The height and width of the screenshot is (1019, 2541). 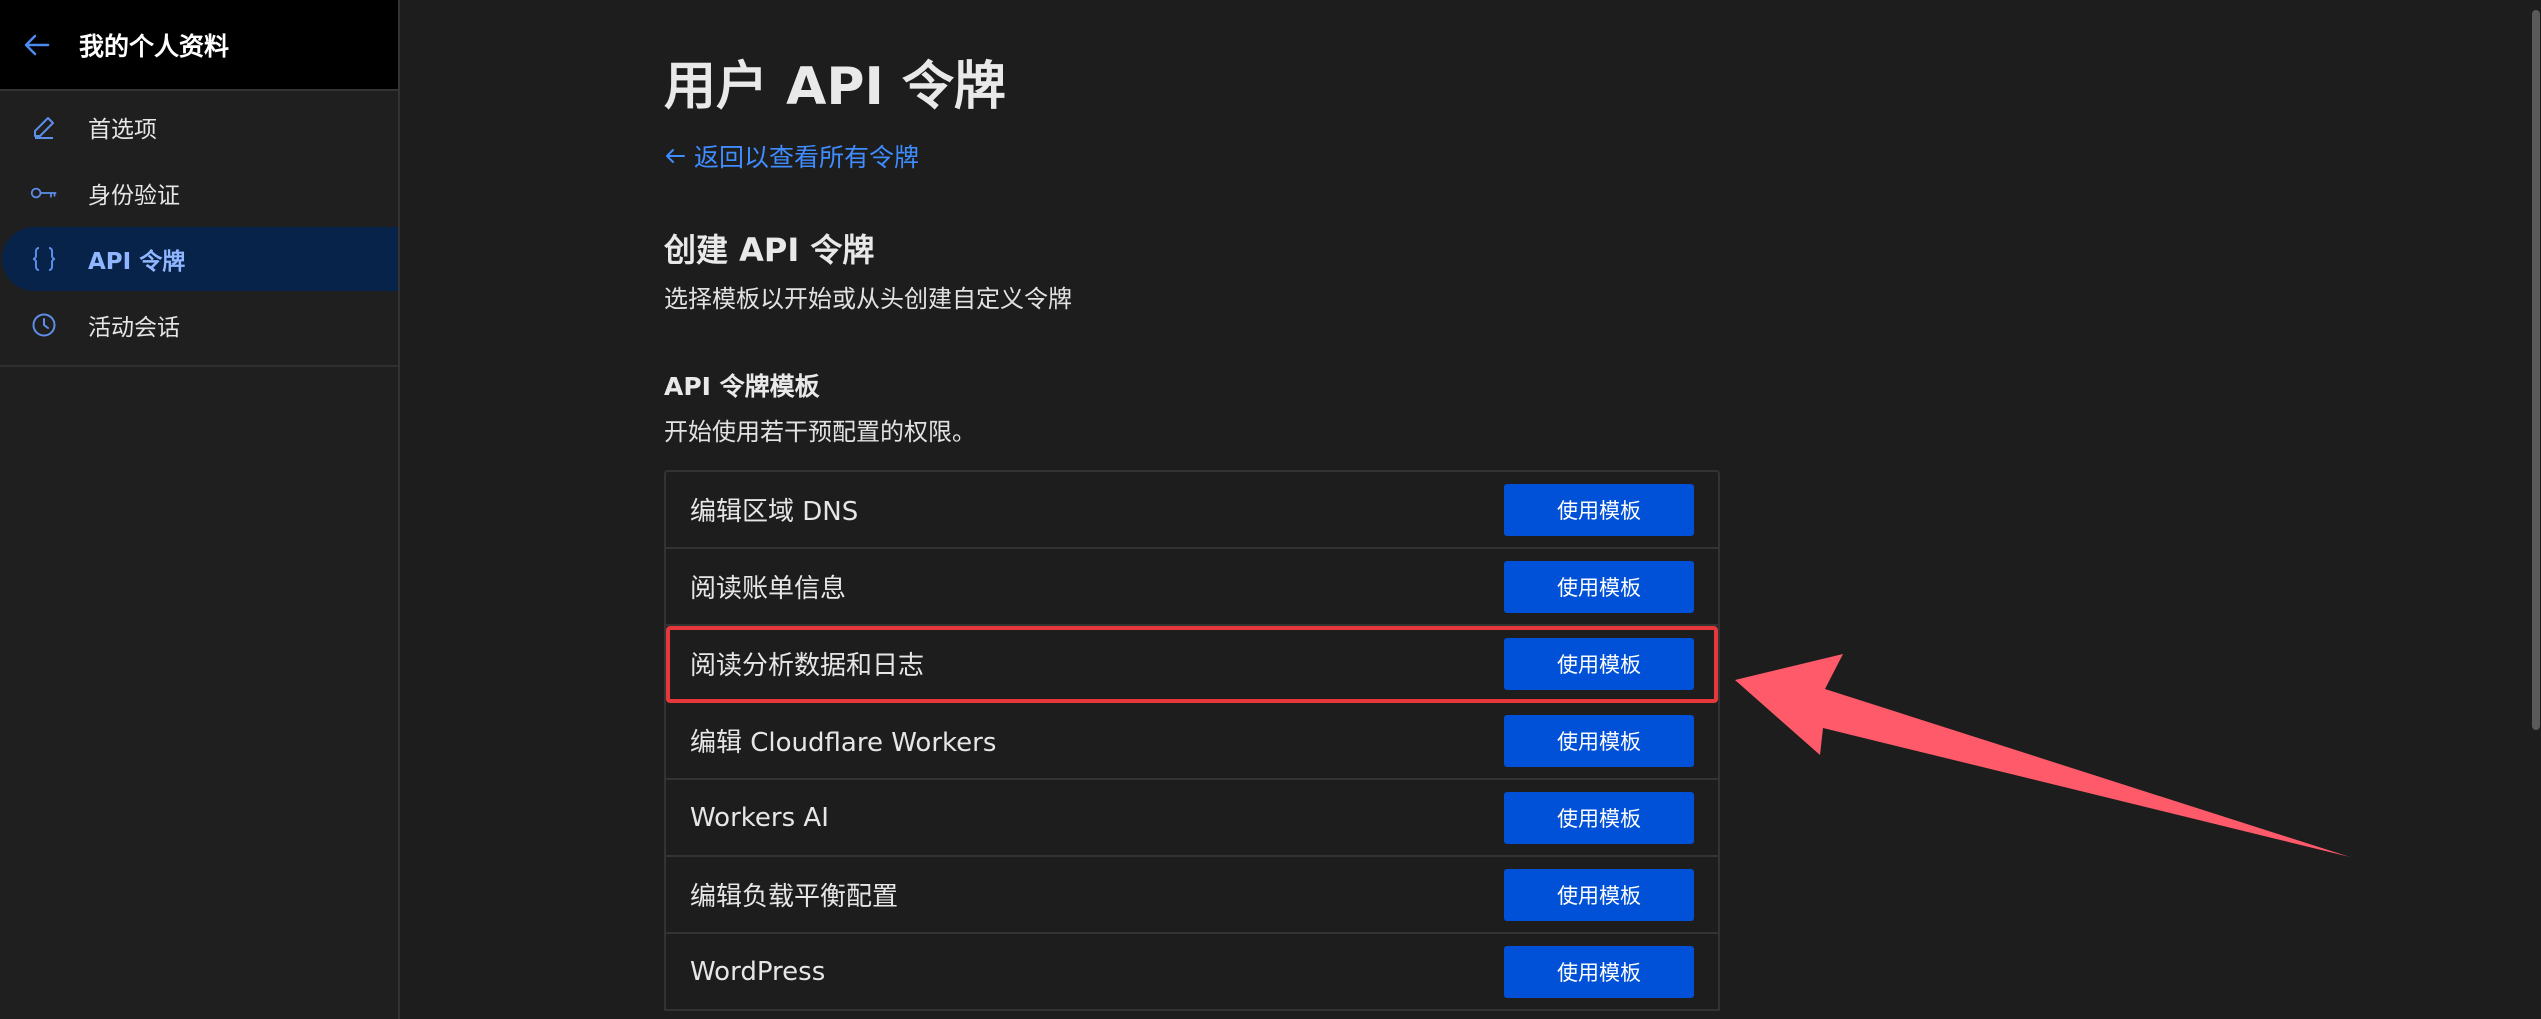 I want to click on key-icon, so click(x=44, y=193).